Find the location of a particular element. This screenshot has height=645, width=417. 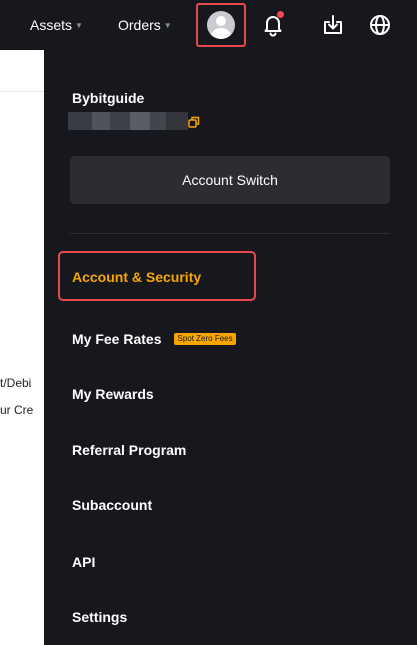

nav-orders-label: Orders is located at coordinates (139, 25).